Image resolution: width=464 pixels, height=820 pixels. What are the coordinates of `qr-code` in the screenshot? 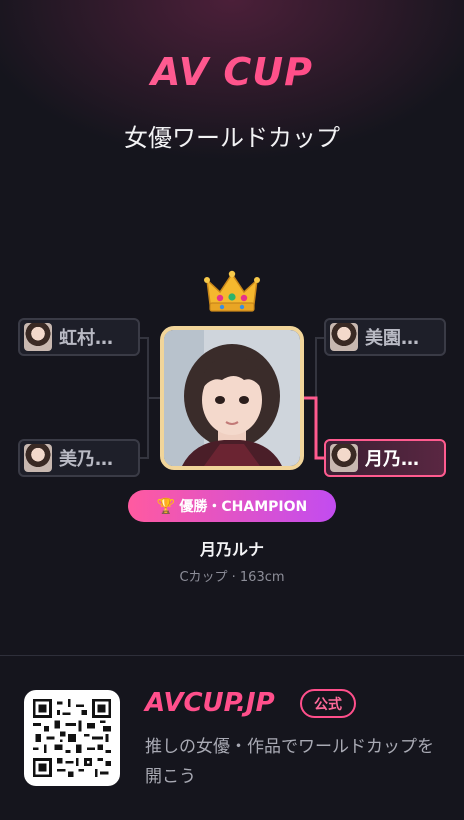 It's located at (72, 738).